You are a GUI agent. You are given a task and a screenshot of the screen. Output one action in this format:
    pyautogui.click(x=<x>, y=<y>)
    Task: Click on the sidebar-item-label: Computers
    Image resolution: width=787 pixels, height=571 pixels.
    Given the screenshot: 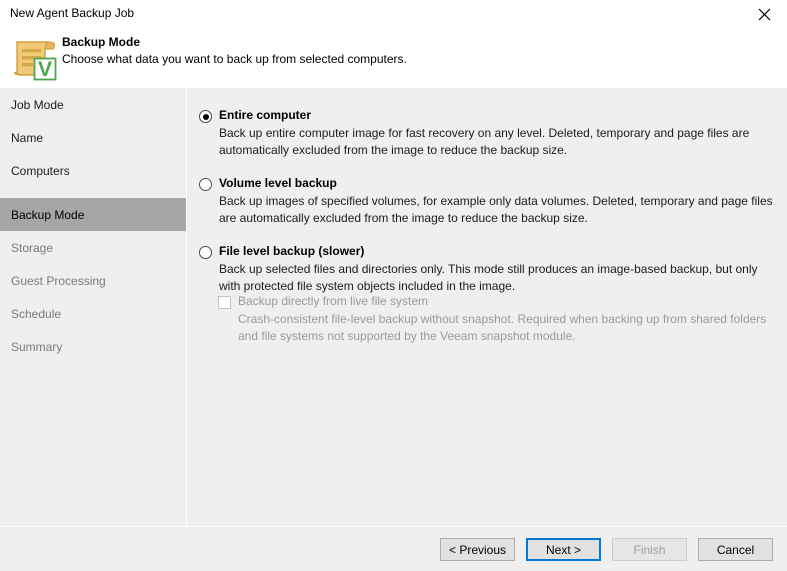 What is the action you would take?
    pyautogui.click(x=40, y=170)
    